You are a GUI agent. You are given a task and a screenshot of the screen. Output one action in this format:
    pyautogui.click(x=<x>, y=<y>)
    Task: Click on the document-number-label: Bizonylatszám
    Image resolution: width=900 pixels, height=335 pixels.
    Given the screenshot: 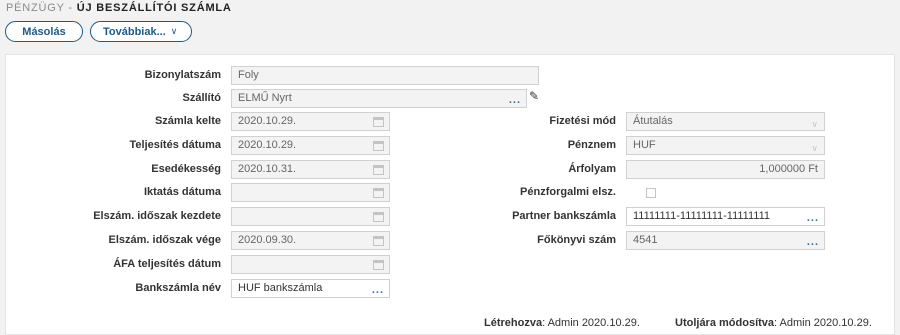 What is the action you would take?
    pyautogui.click(x=182, y=75)
    